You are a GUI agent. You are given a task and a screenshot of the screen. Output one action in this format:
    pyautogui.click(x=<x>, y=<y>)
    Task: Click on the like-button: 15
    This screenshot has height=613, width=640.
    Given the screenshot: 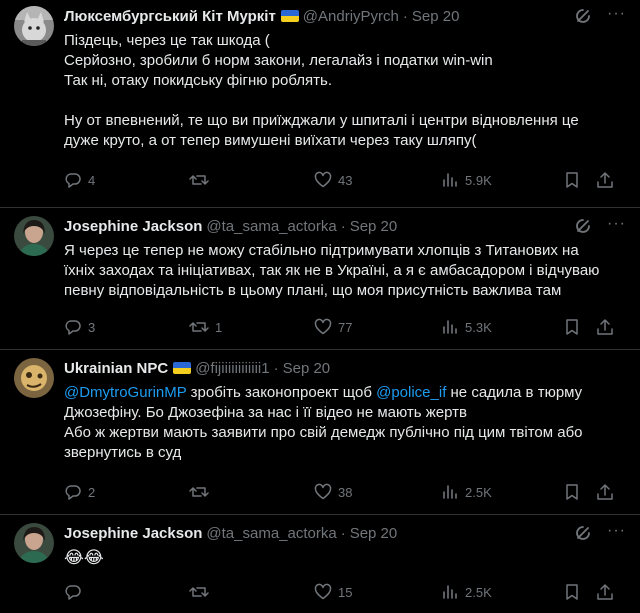 What is the action you would take?
    pyautogui.click(x=333, y=592)
    